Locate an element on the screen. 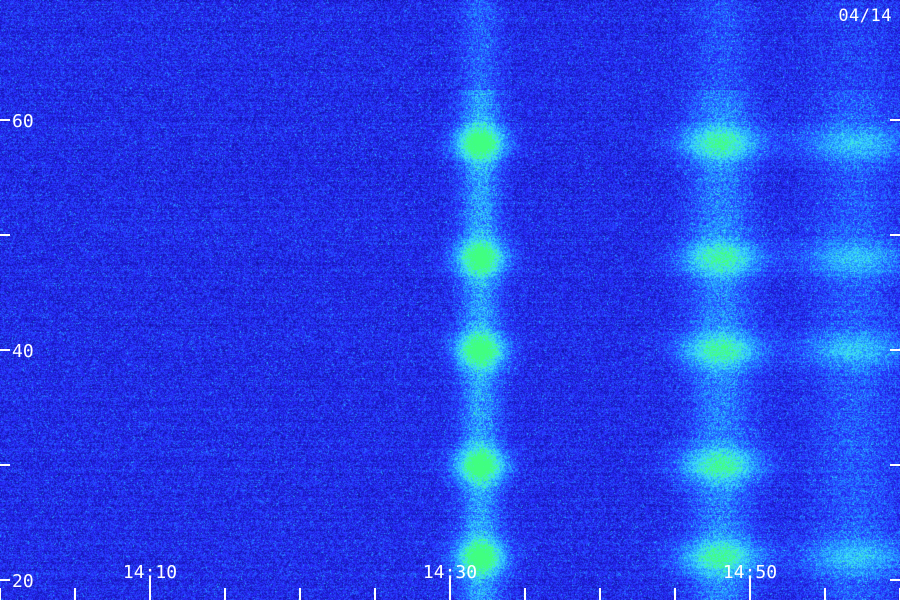 The height and width of the screenshot is (600, 900). y-tick-label-20: 20 is located at coordinates (23, 581).